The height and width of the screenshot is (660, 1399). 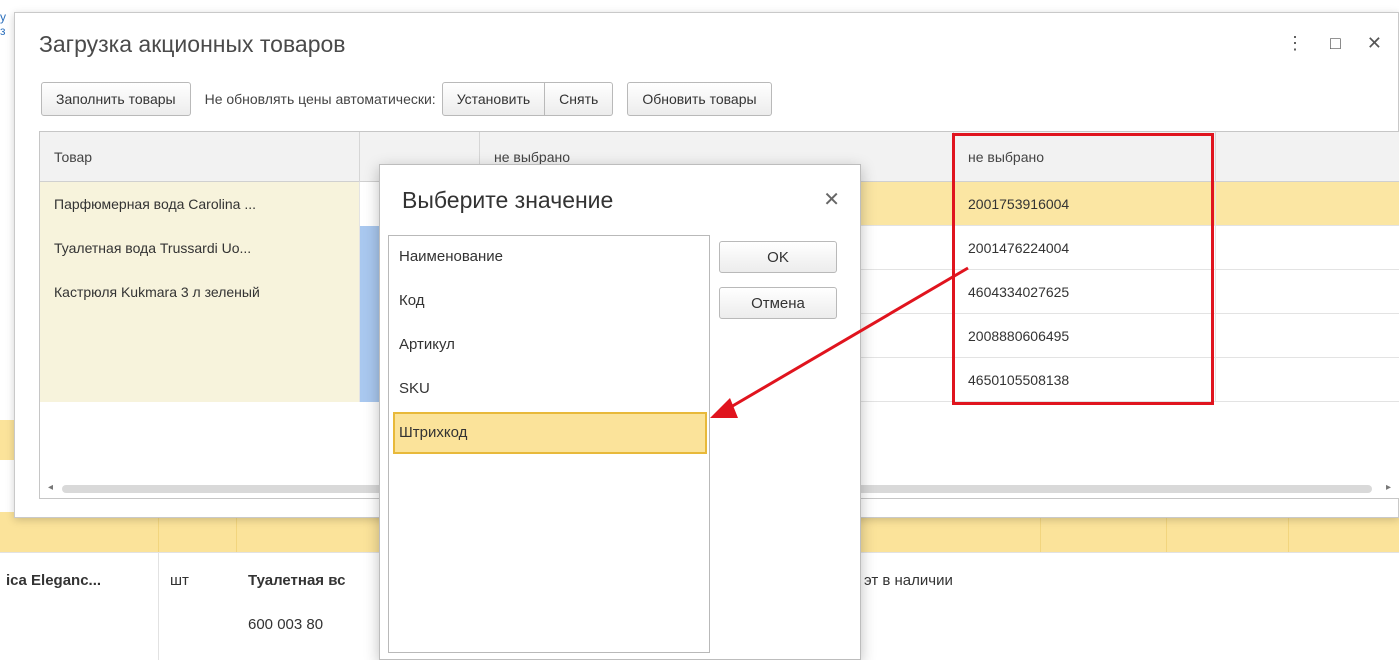 What do you see at coordinates (1295, 43) in the screenshot?
I see `more-icon: ⋮` at bounding box center [1295, 43].